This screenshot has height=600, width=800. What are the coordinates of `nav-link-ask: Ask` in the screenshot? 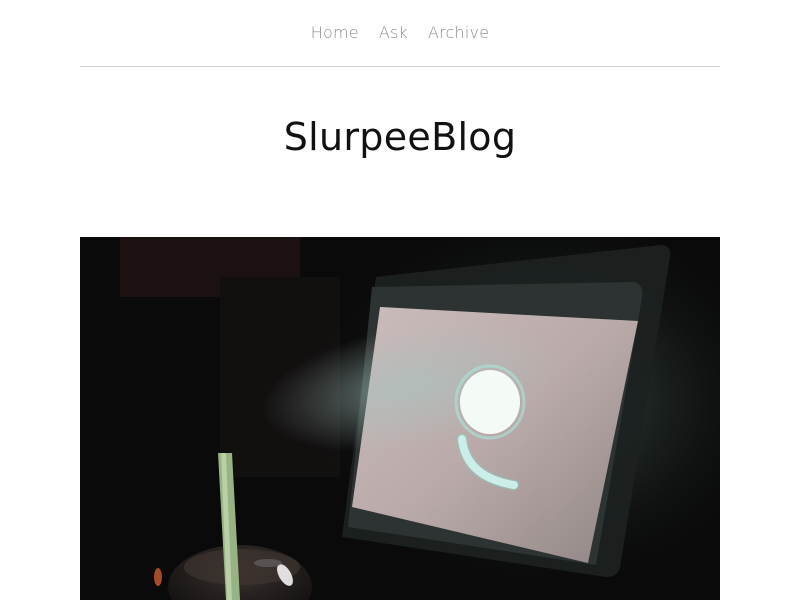 It's located at (393, 33).